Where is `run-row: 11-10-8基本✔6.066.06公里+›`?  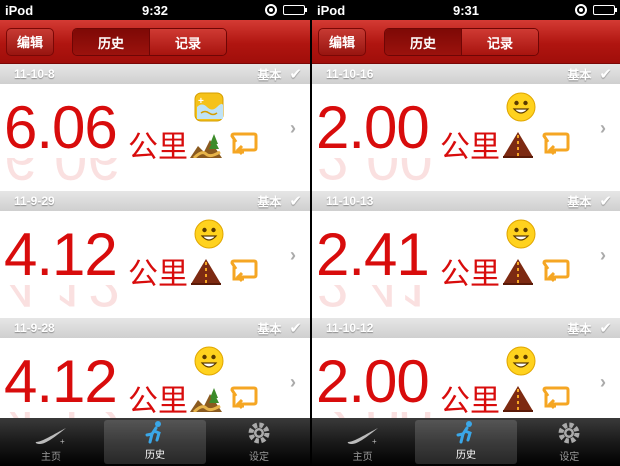 run-row: 11-10-8基本✔6.066.06公里+› is located at coordinates (155, 127).